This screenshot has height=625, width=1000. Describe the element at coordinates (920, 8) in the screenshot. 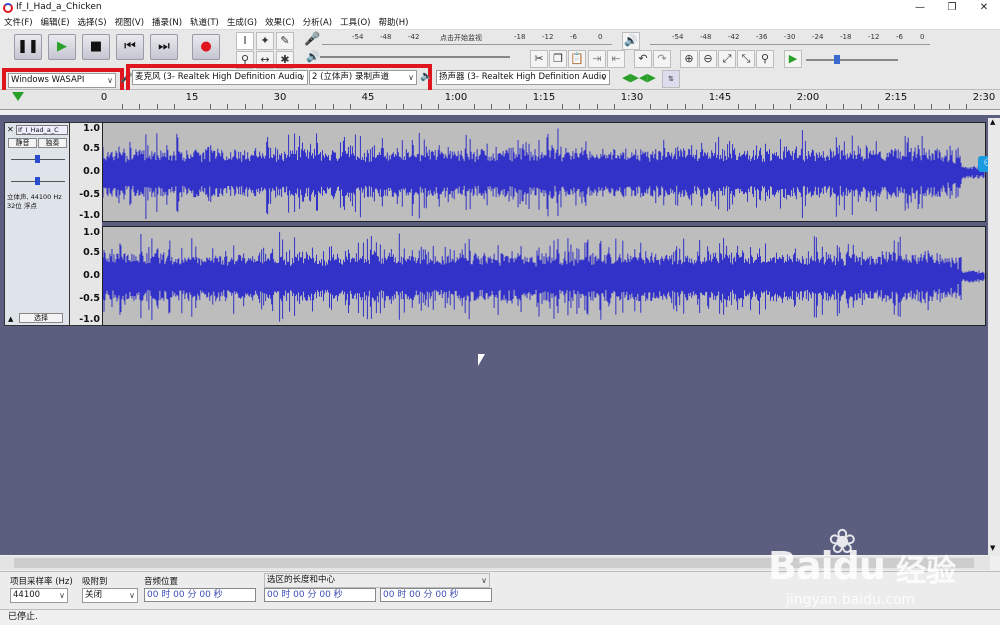

I see `minimize-button: —` at that location.